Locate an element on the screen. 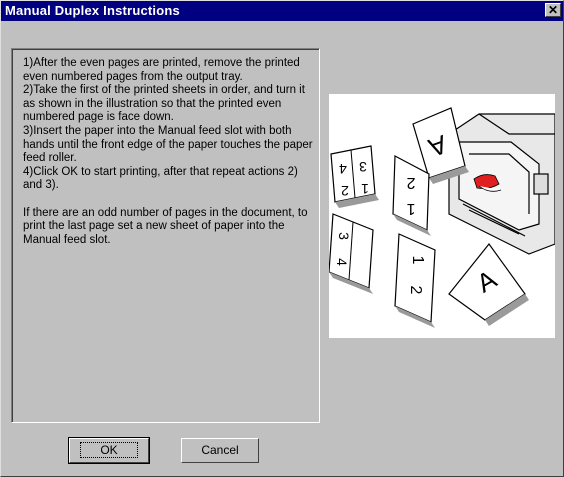  close-icon: ✕ is located at coordinates (553, 10).